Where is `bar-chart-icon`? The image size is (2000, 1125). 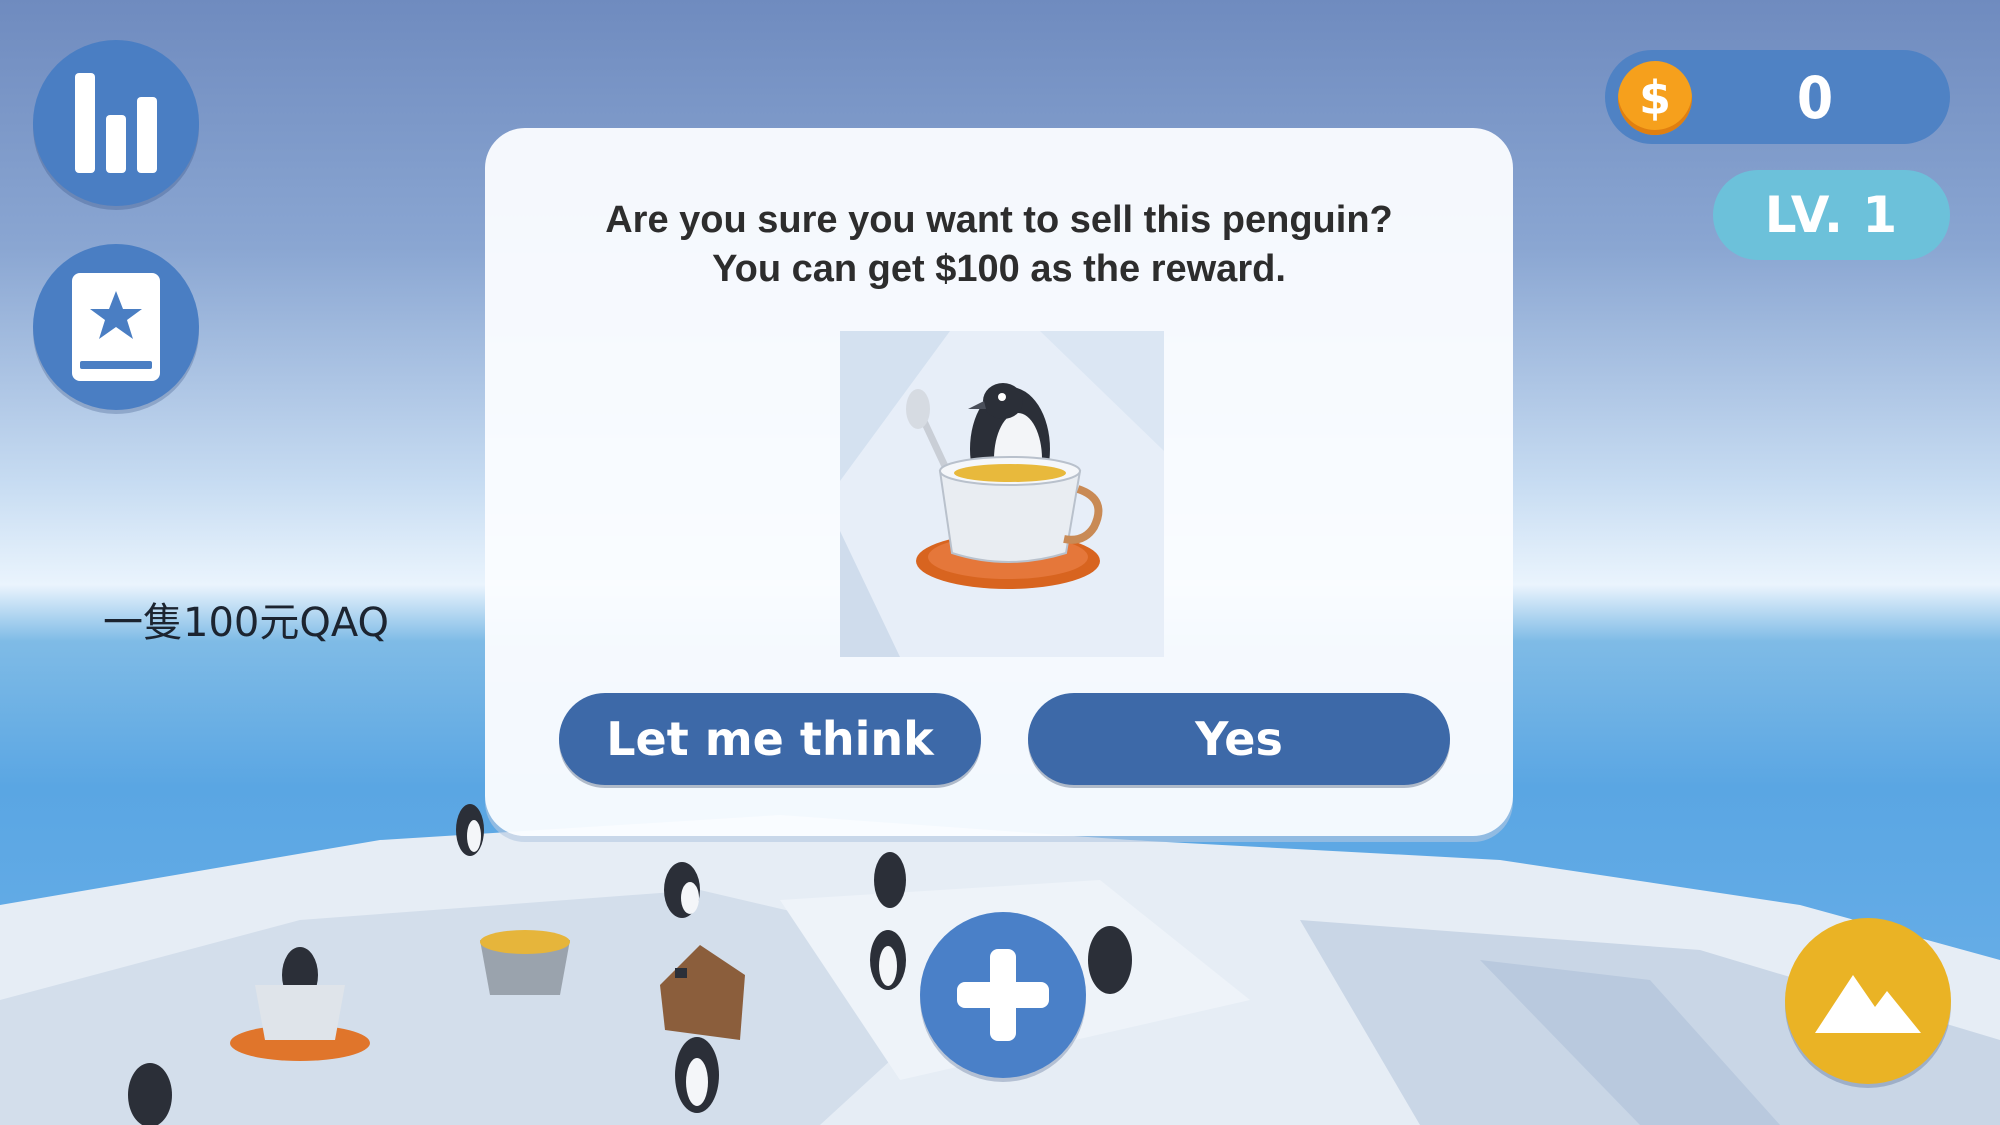
bar-chart-icon is located at coordinates (116, 123).